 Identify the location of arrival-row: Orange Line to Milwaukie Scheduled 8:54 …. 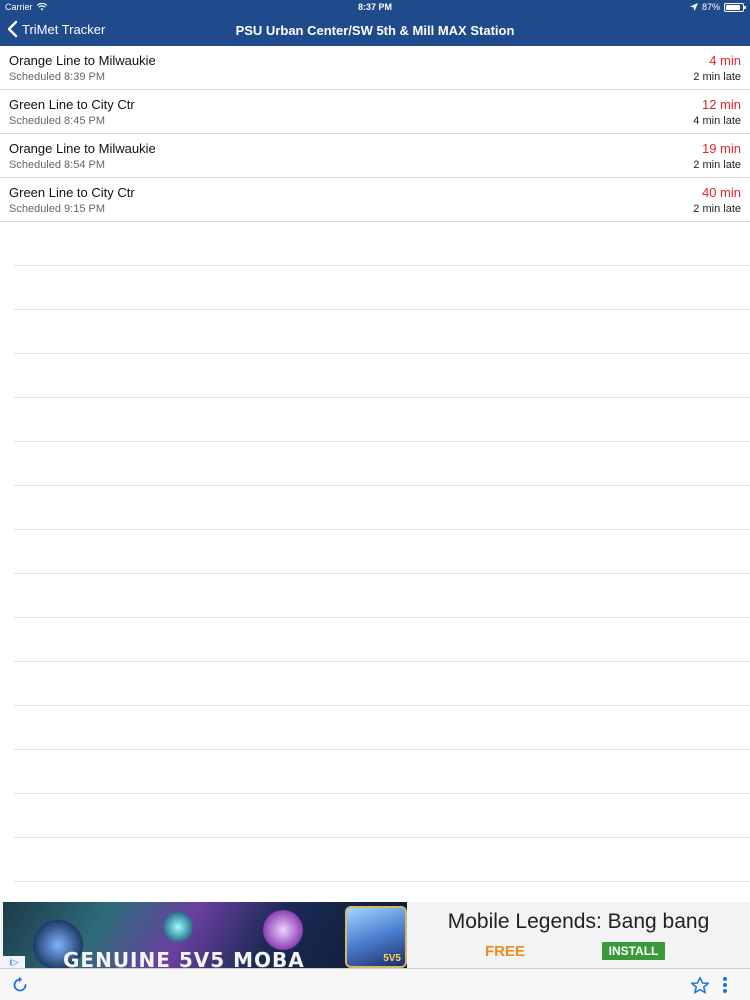
(375, 156).